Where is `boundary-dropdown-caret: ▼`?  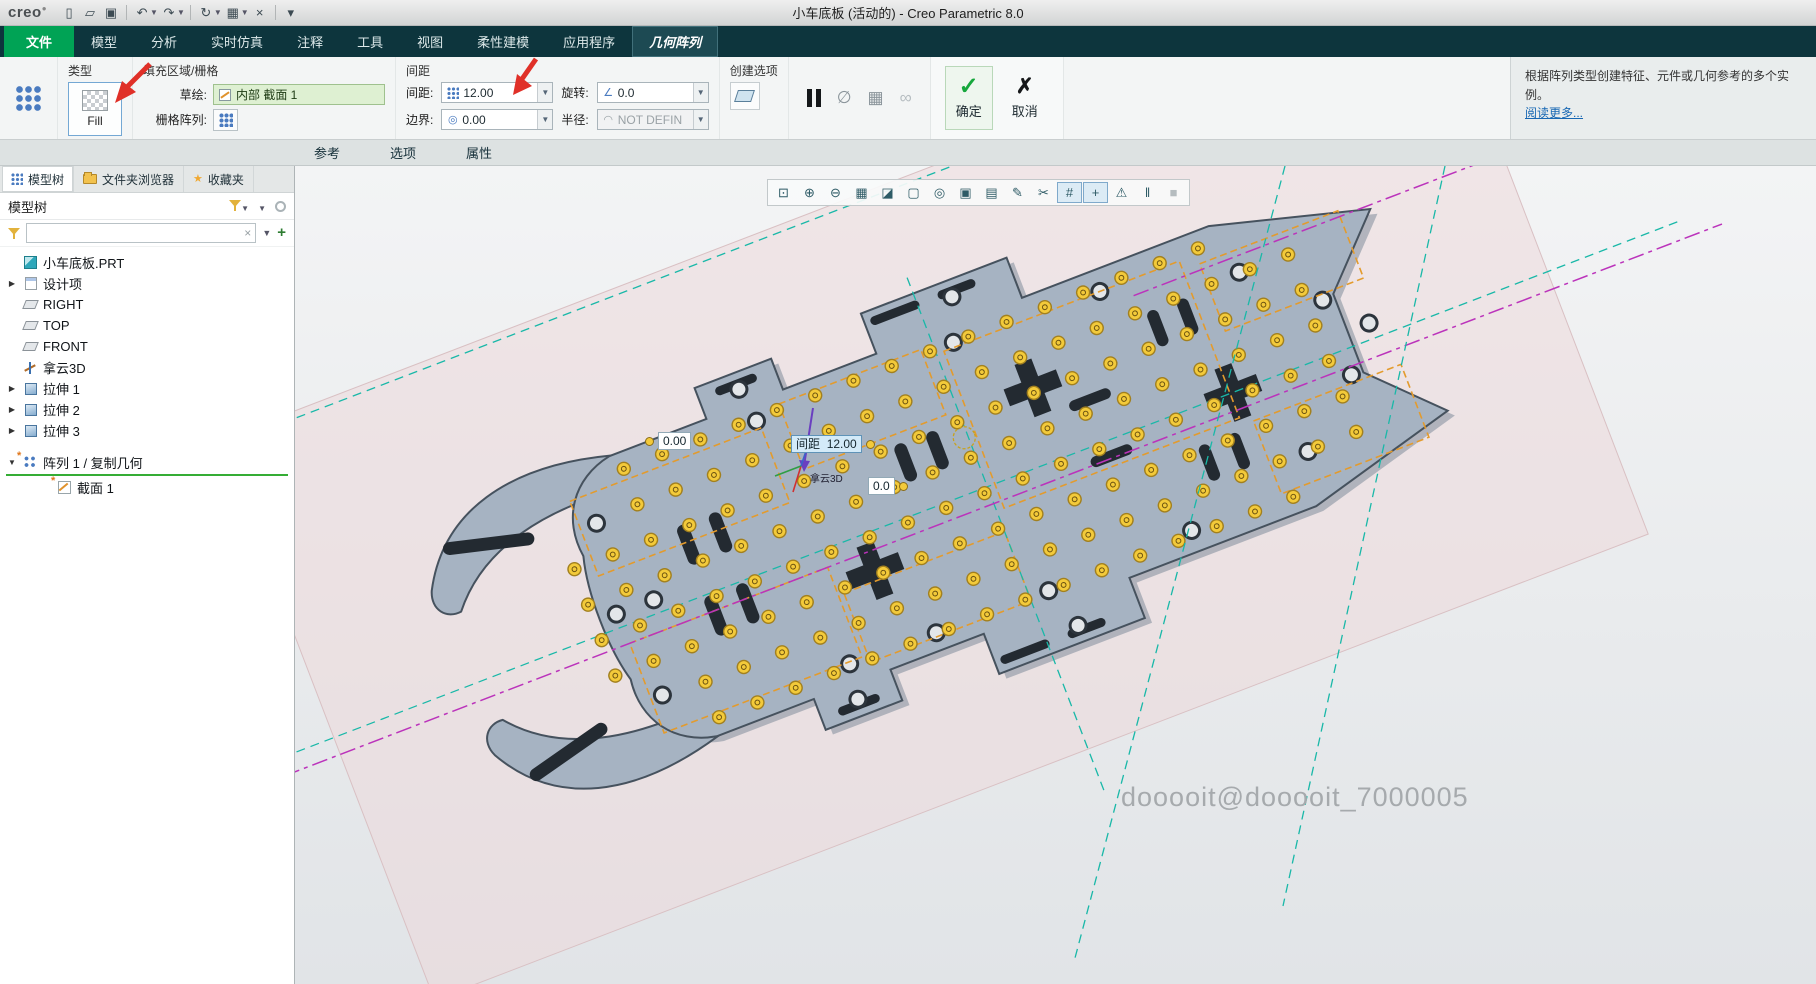 boundary-dropdown-caret: ▼ is located at coordinates (545, 119).